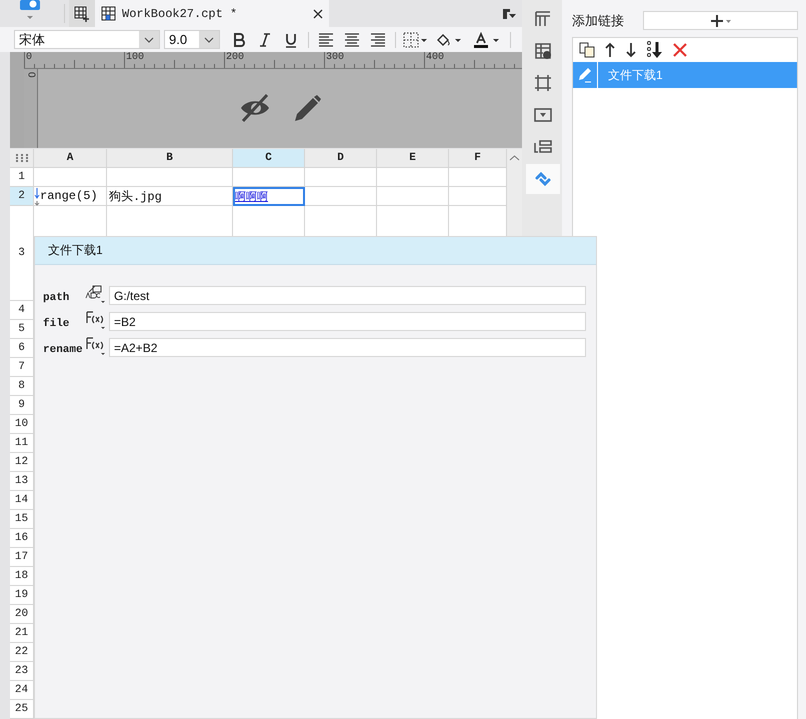 Image resolution: width=806 pixels, height=719 pixels. I want to click on row-header: 22, so click(22, 652).